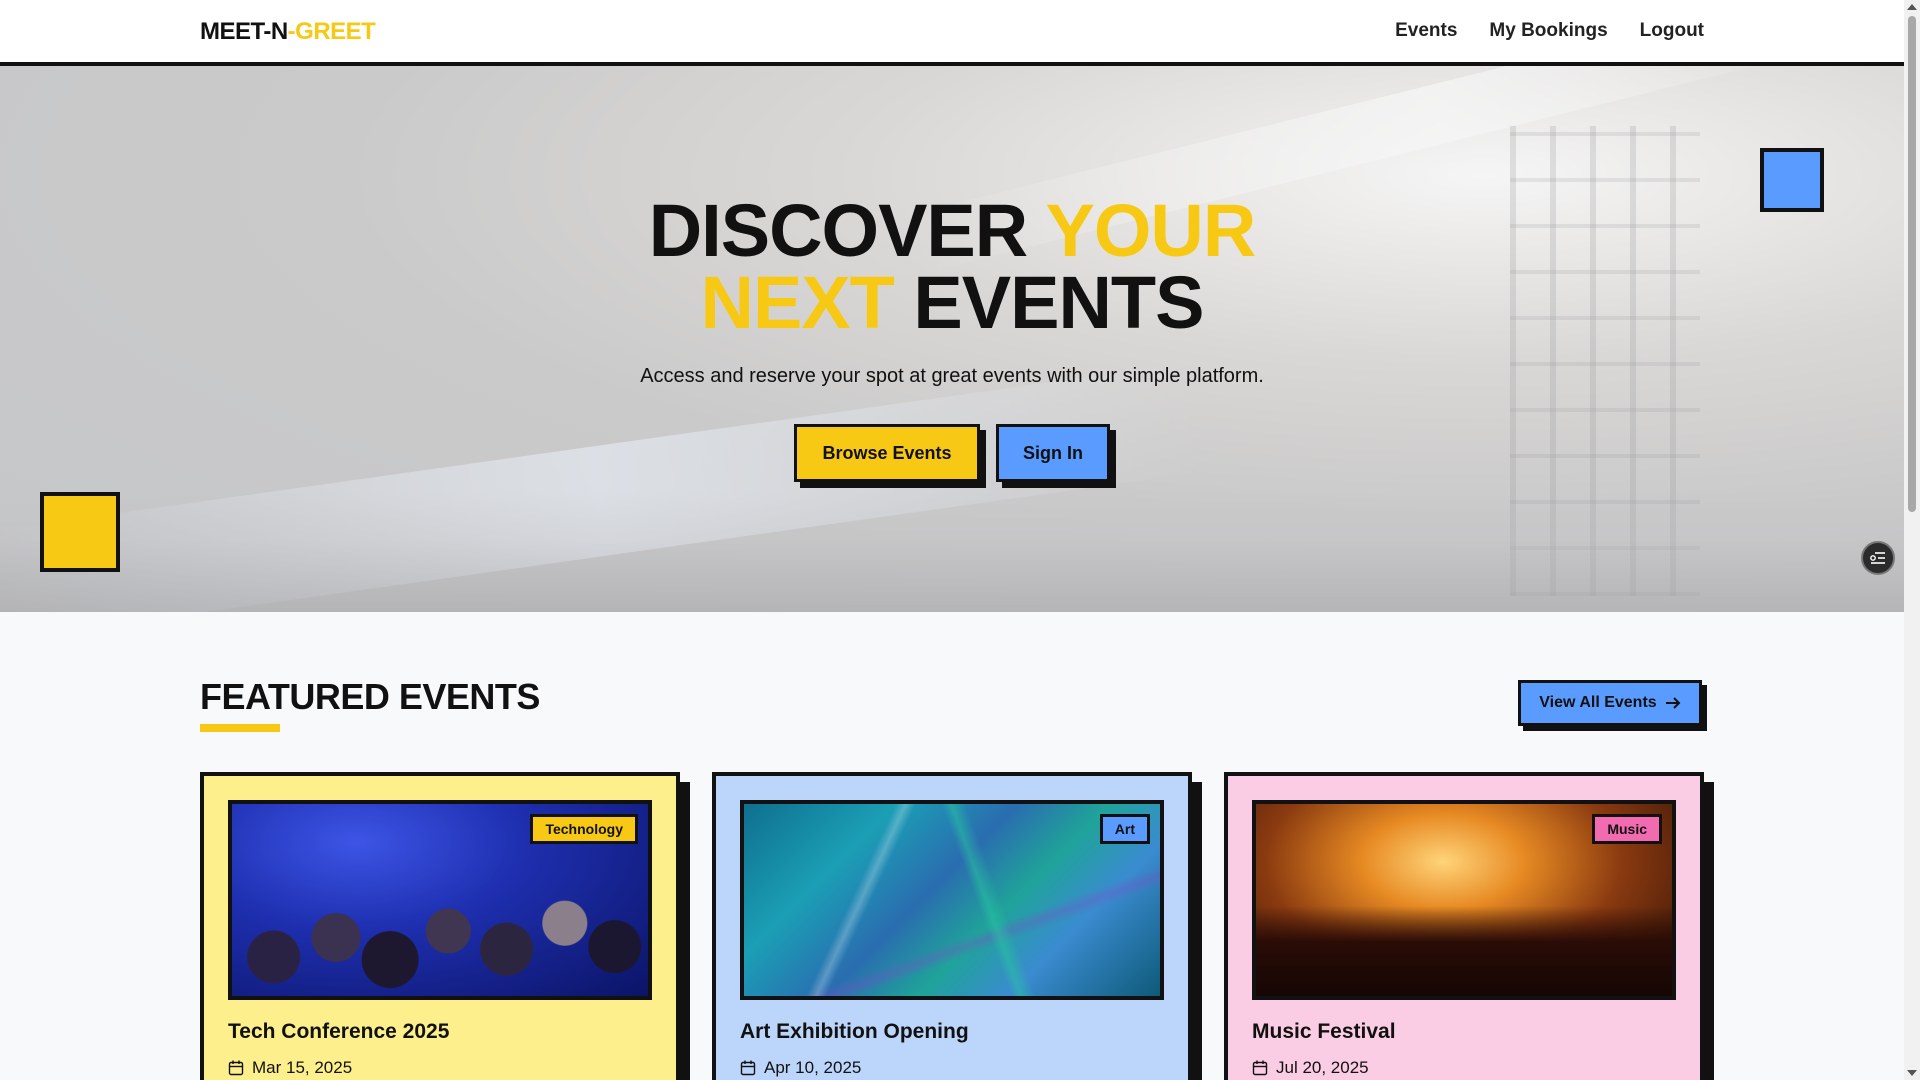  What do you see at coordinates (1324, 1031) in the screenshot?
I see `event-title: Music Festival` at bounding box center [1324, 1031].